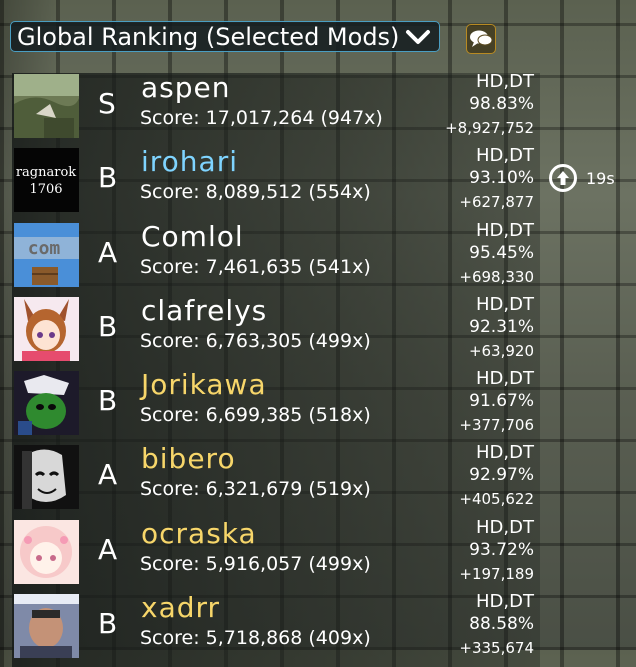  I want to click on grade-letter: S, so click(107, 103).